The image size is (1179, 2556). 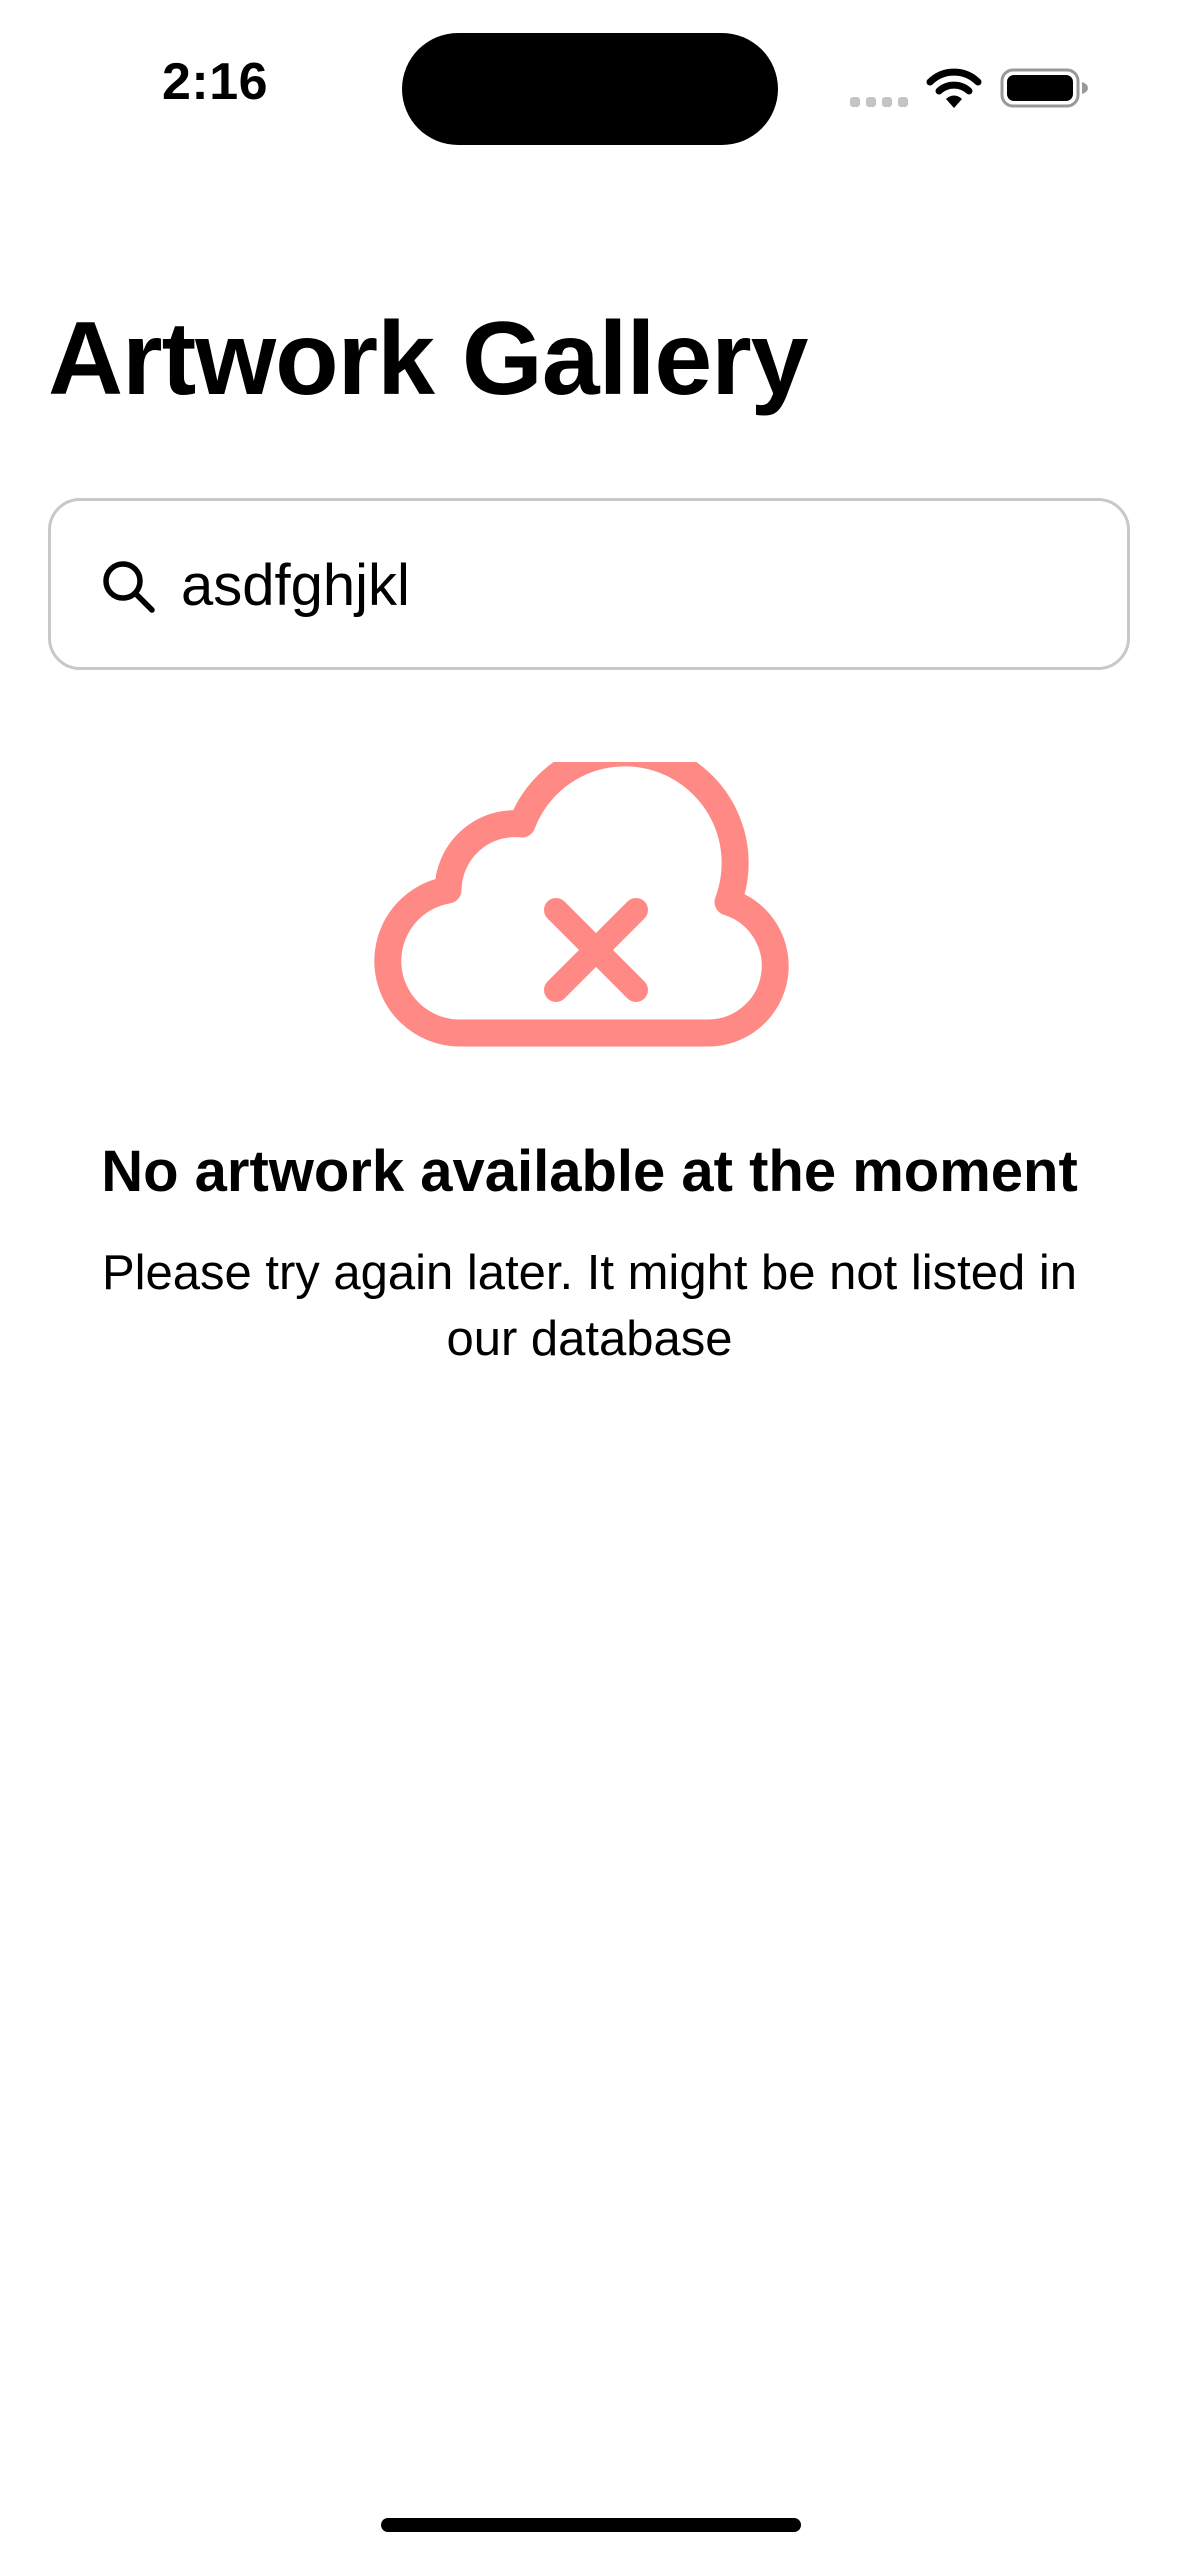 I want to click on empty-state-heading: No artwork available at the moment, so click(x=589, y=1171).